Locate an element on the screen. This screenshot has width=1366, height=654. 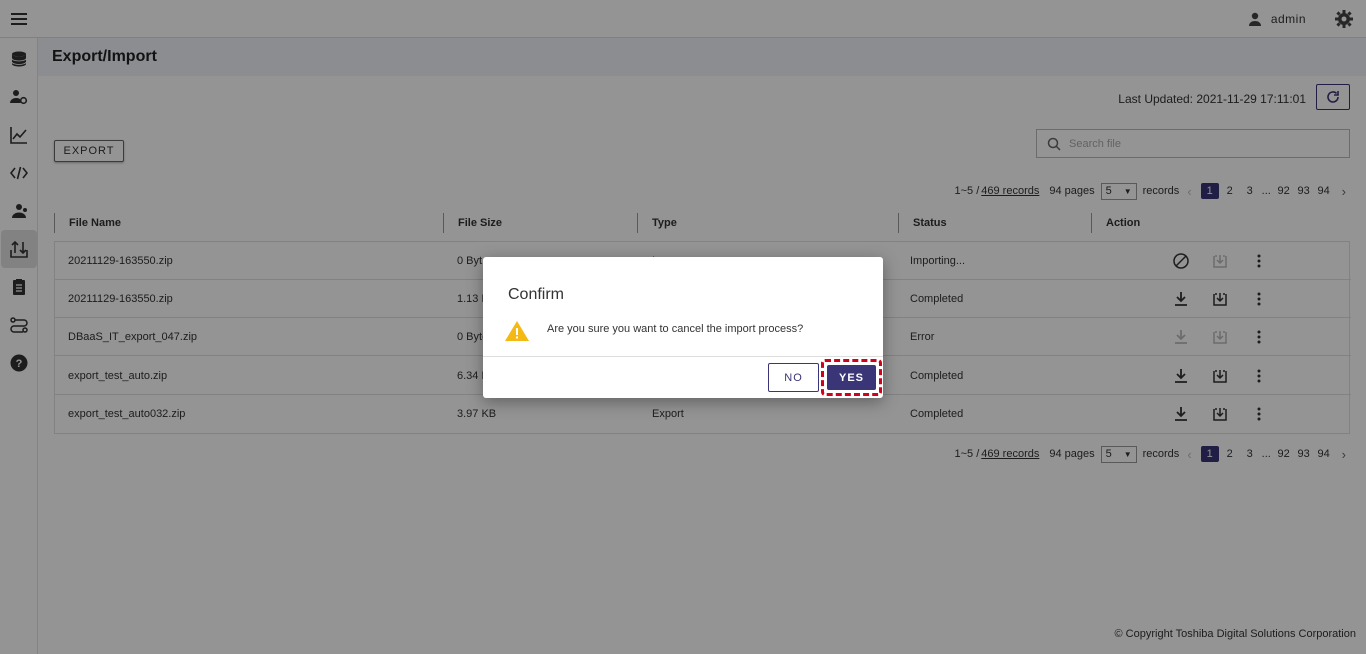
dialog-divider is located at coordinates (683, 356).